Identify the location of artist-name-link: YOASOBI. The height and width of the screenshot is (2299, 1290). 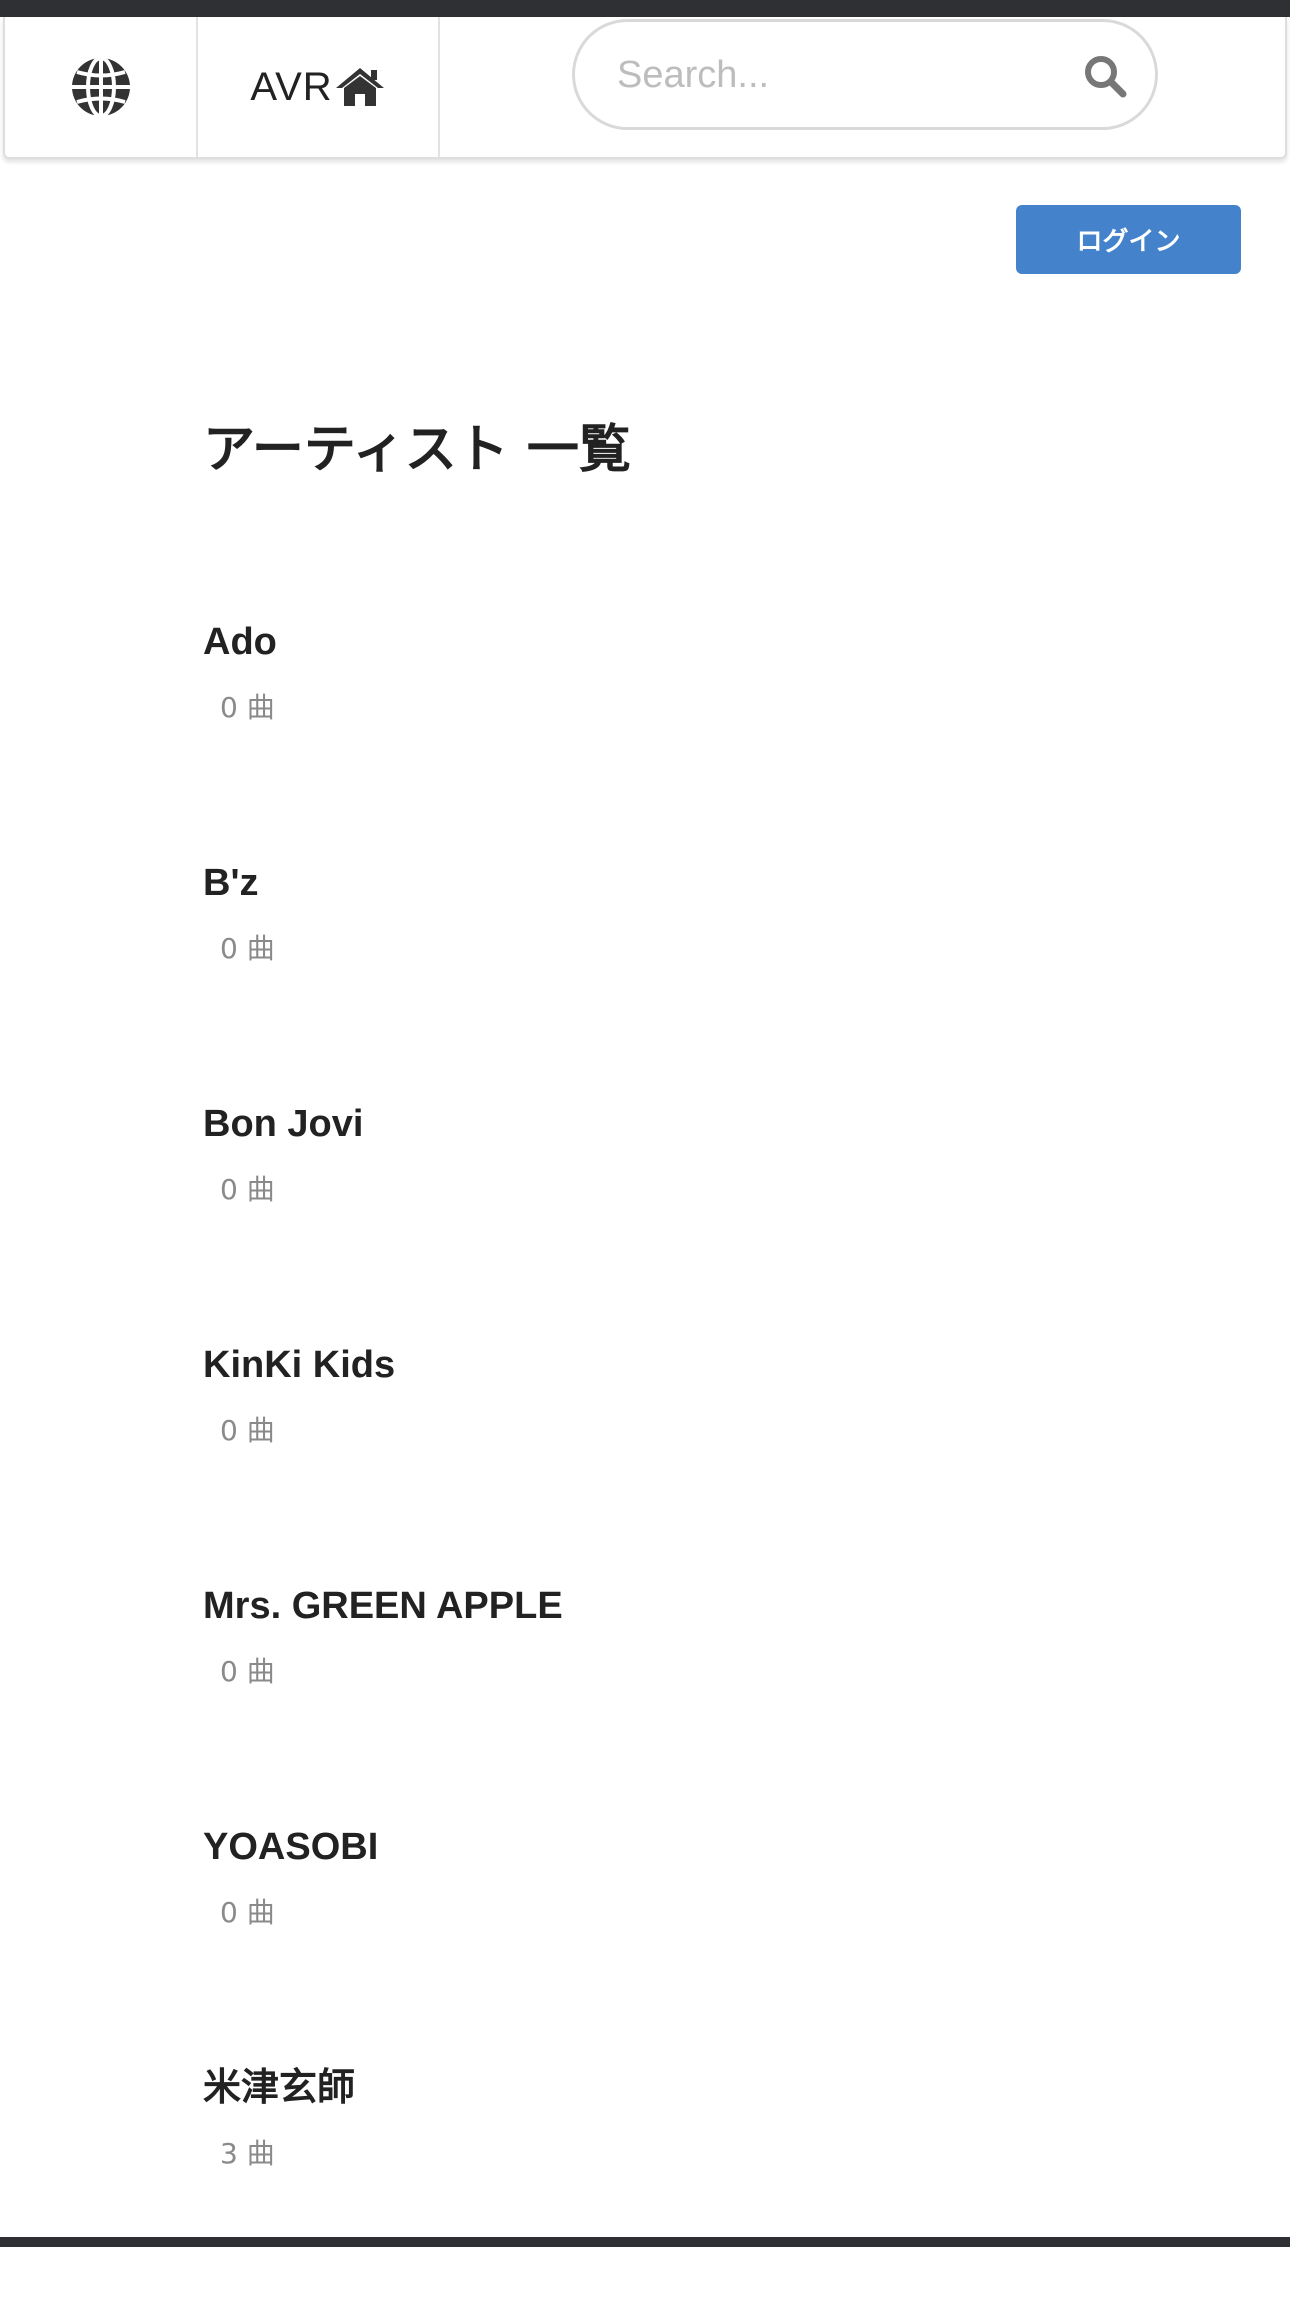
(653, 1847).